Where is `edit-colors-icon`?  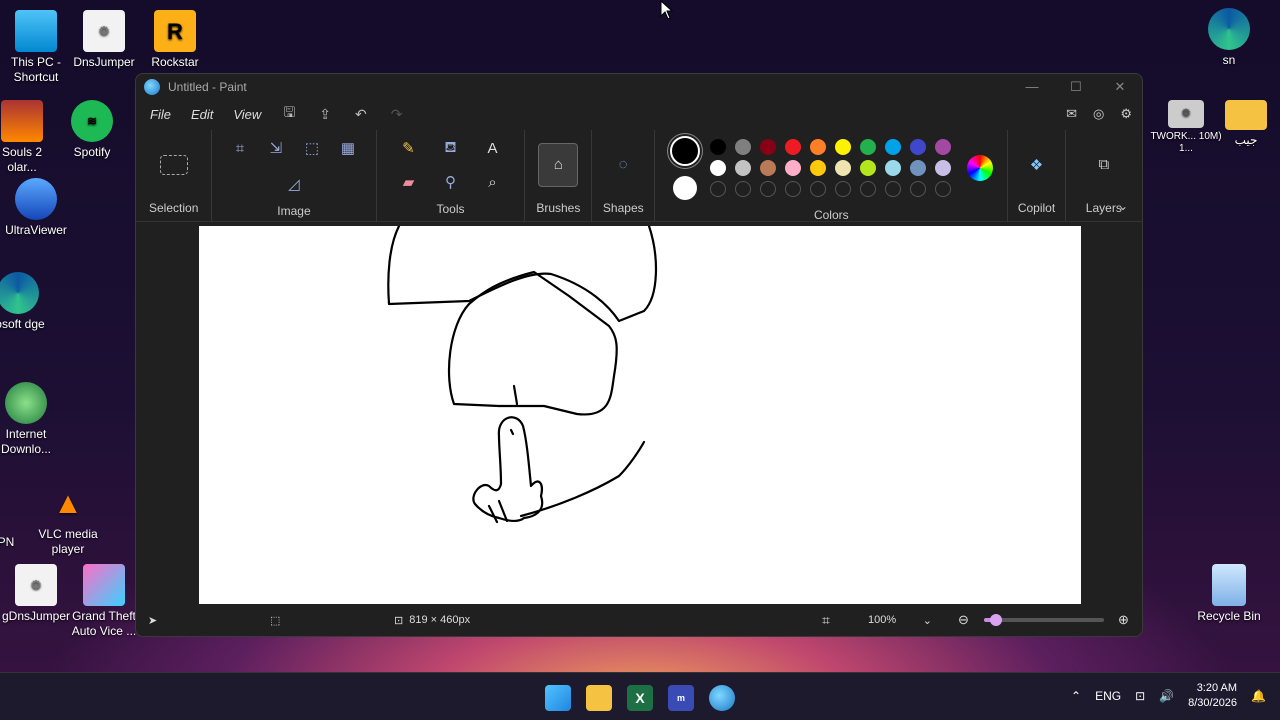 edit-colors-icon is located at coordinates (979, 168).